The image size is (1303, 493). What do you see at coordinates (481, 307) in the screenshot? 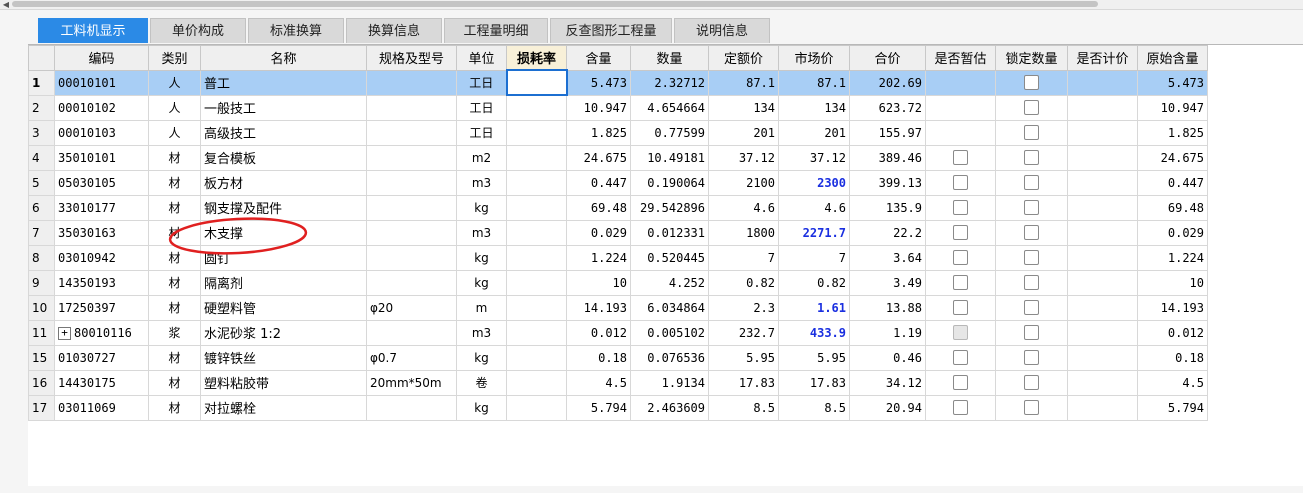
I see `unit-cell: m` at bounding box center [481, 307].